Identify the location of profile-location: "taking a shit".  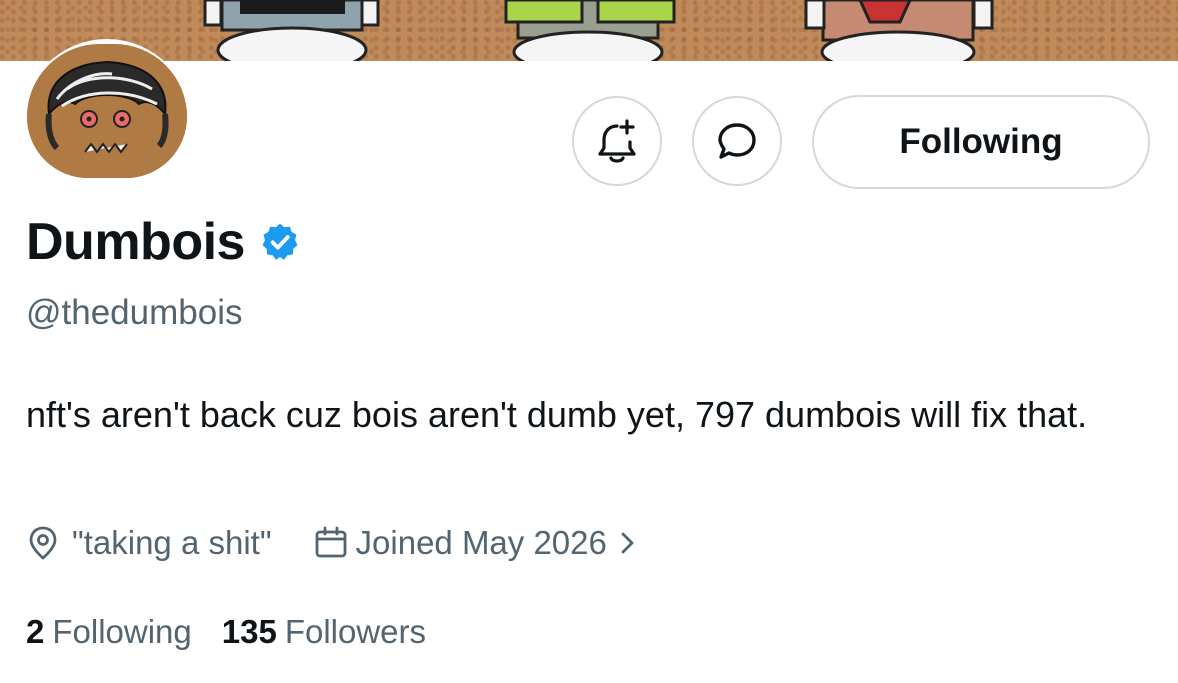
(149, 543).